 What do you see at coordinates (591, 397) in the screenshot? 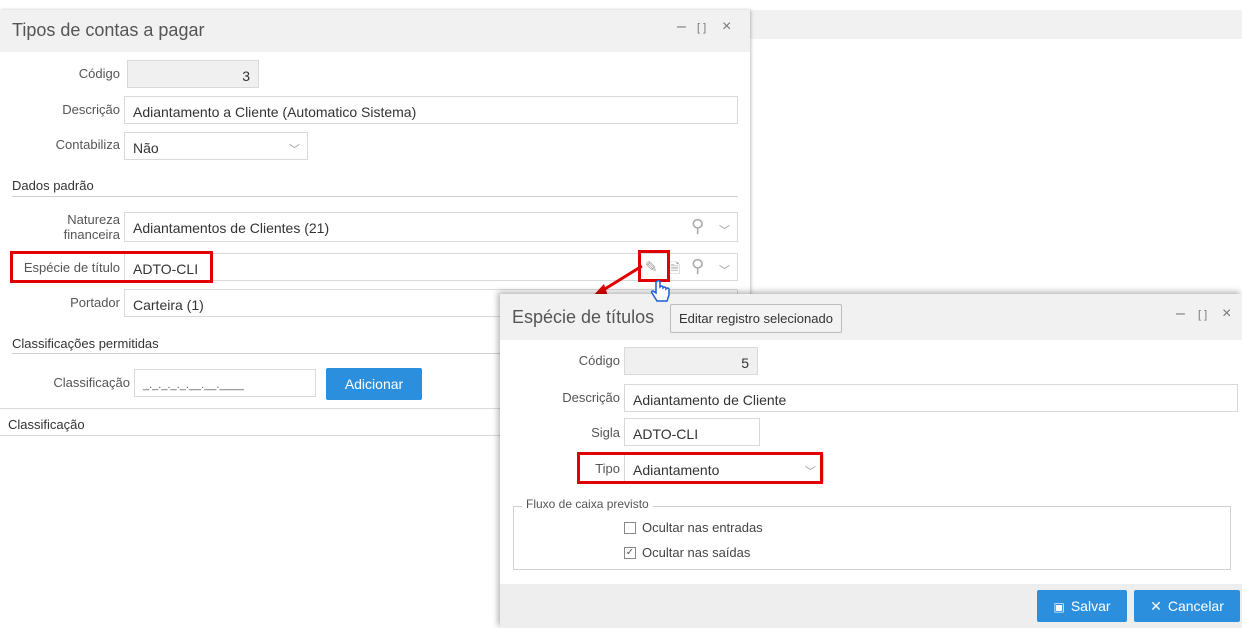
I see `dialog-descricao-label: Descrição` at bounding box center [591, 397].